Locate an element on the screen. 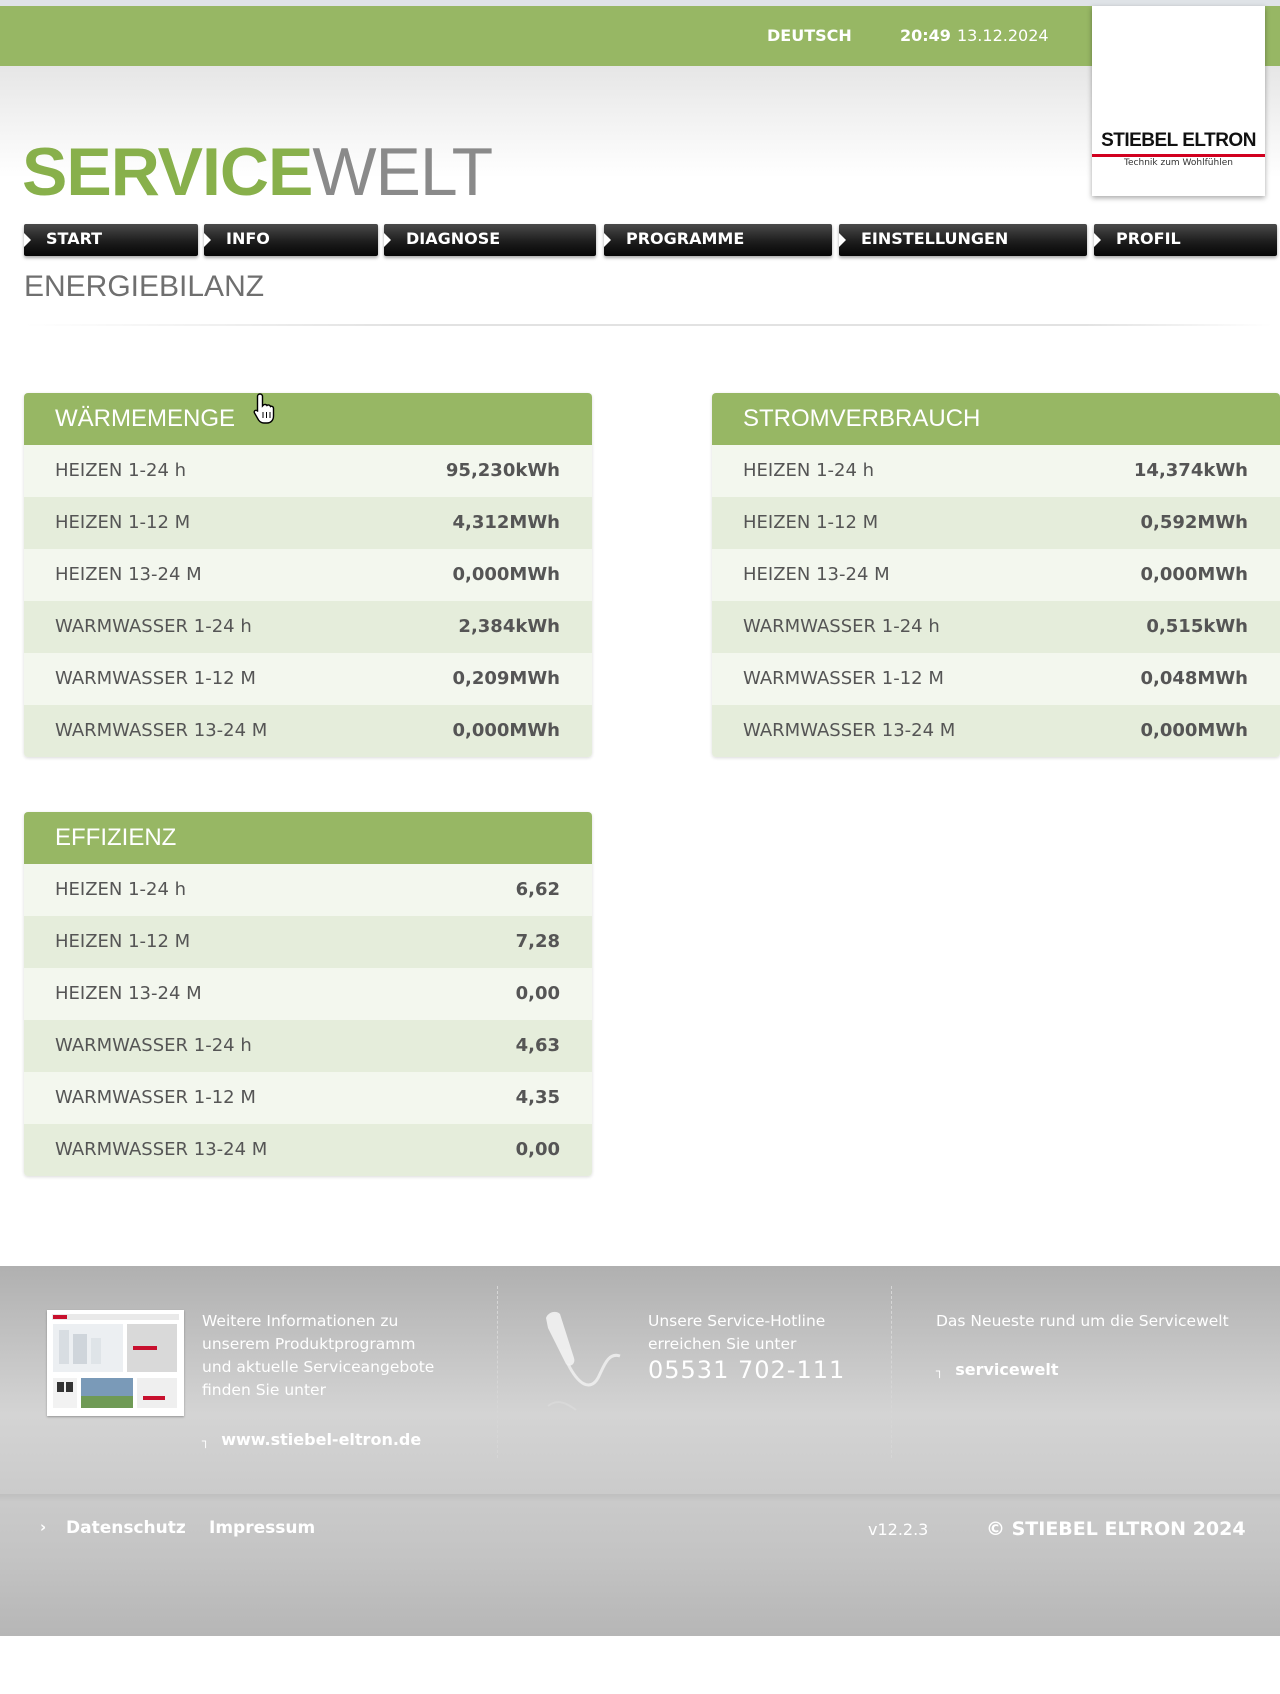 This screenshot has height=1694, width=1280. product-website-thumbnail is located at coordinates (115, 1363).